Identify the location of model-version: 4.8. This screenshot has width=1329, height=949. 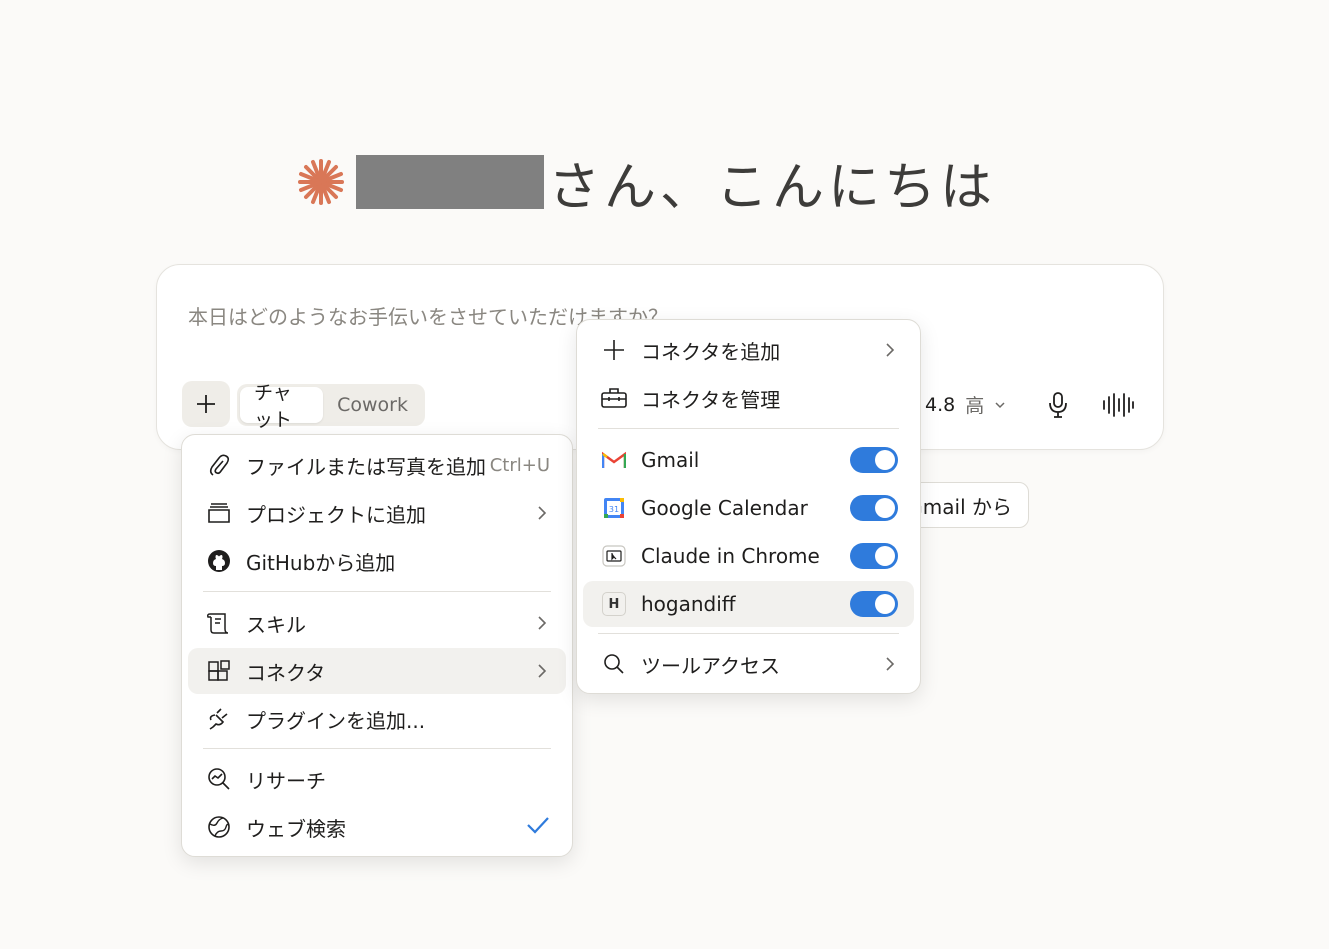
(940, 404).